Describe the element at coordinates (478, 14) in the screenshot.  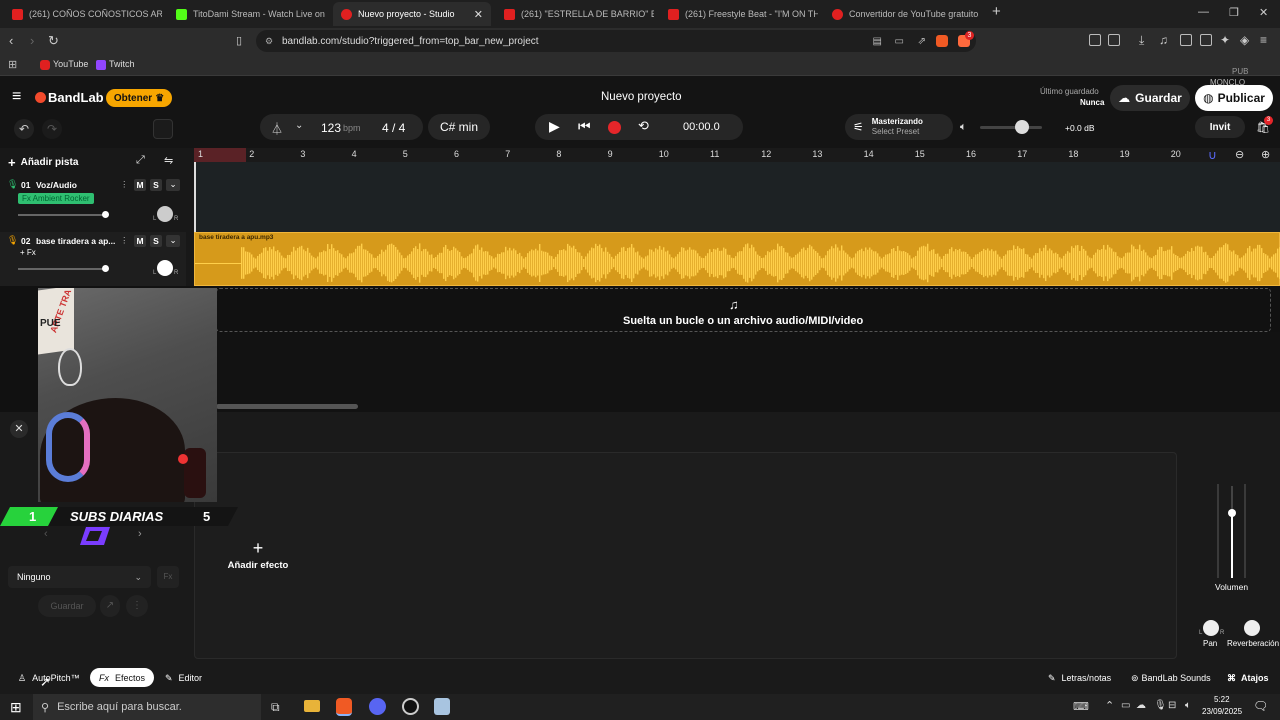
I see `close-tab-icon: ✕` at that location.